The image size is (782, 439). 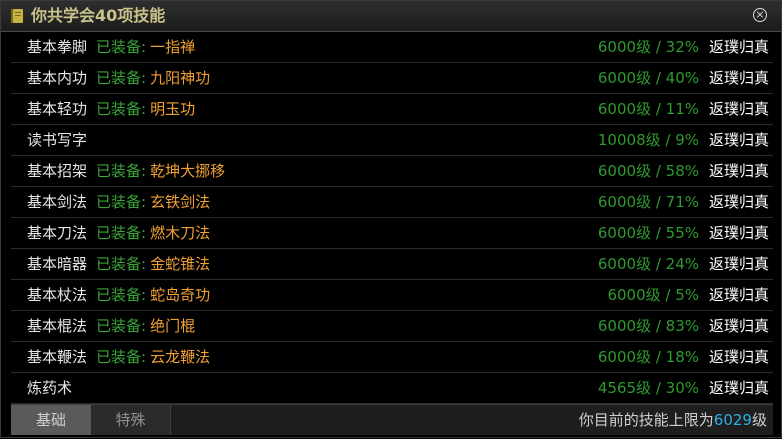 I want to click on equipped-skill: 金蛇锥法, so click(x=180, y=264).